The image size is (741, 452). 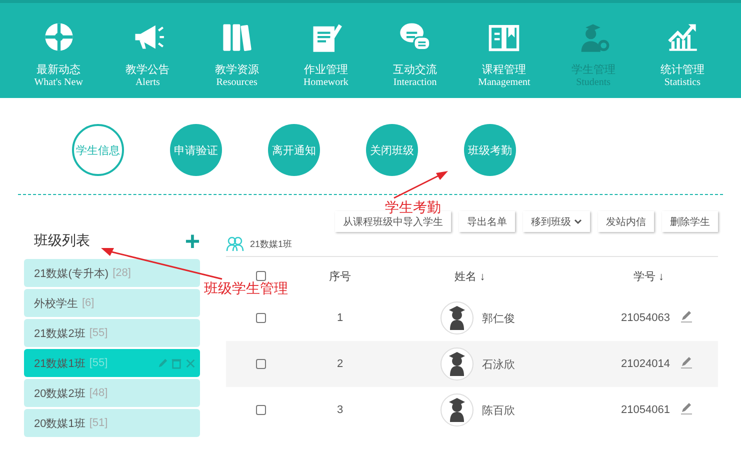 What do you see at coordinates (112, 303) in the screenshot?
I see `class-item: 外校学生 [6]` at bounding box center [112, 303].